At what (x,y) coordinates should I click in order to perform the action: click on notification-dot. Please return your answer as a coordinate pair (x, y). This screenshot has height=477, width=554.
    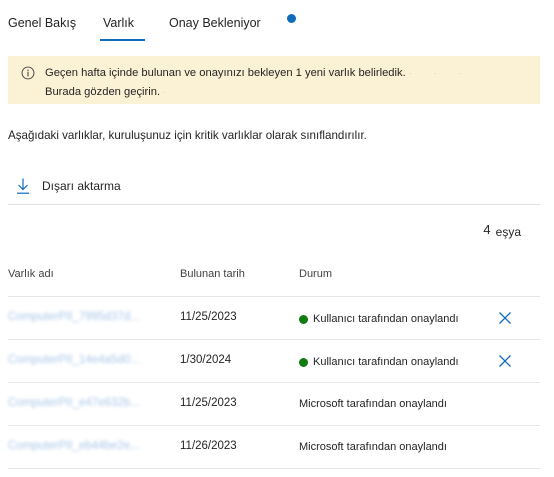
    Looking at the image, I should click on (291, 18).